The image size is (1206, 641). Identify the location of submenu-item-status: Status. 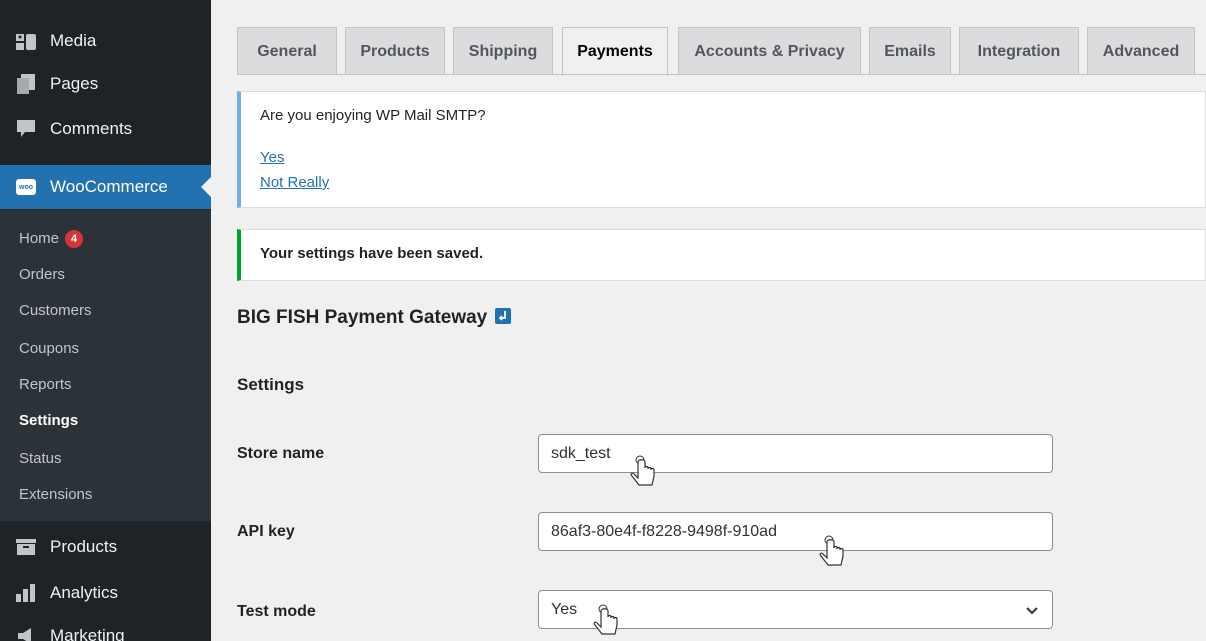
(40, 458).